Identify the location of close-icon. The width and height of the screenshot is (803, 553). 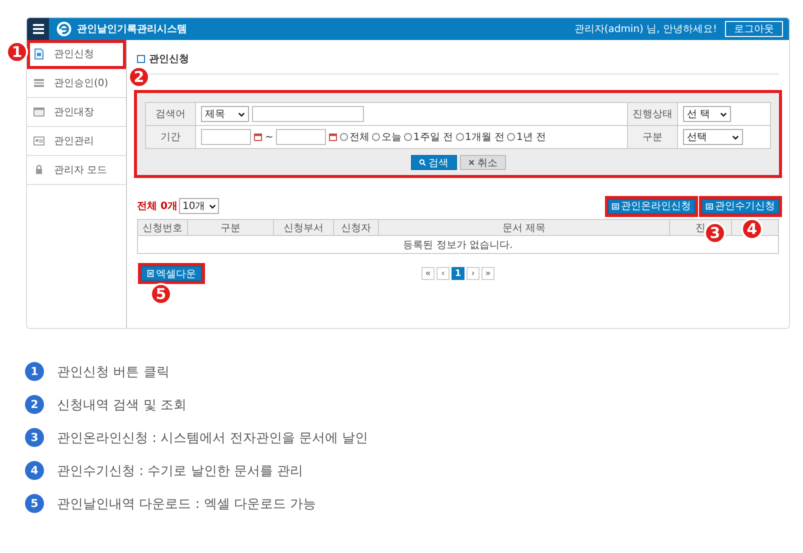
(471, 162).